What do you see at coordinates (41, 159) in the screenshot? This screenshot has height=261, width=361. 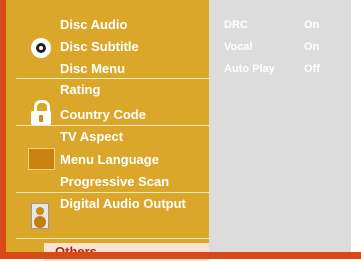 I see `tv-icon` at bounding box center [41, 159].